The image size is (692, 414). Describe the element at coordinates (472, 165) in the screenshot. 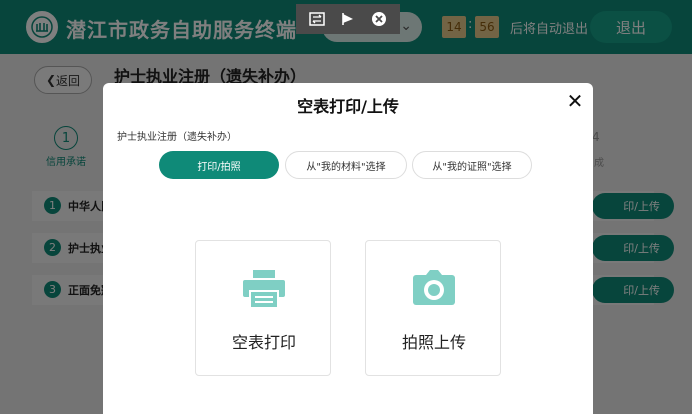

I see `tab-my-certificates: 从"我的证照"选择` at that location.